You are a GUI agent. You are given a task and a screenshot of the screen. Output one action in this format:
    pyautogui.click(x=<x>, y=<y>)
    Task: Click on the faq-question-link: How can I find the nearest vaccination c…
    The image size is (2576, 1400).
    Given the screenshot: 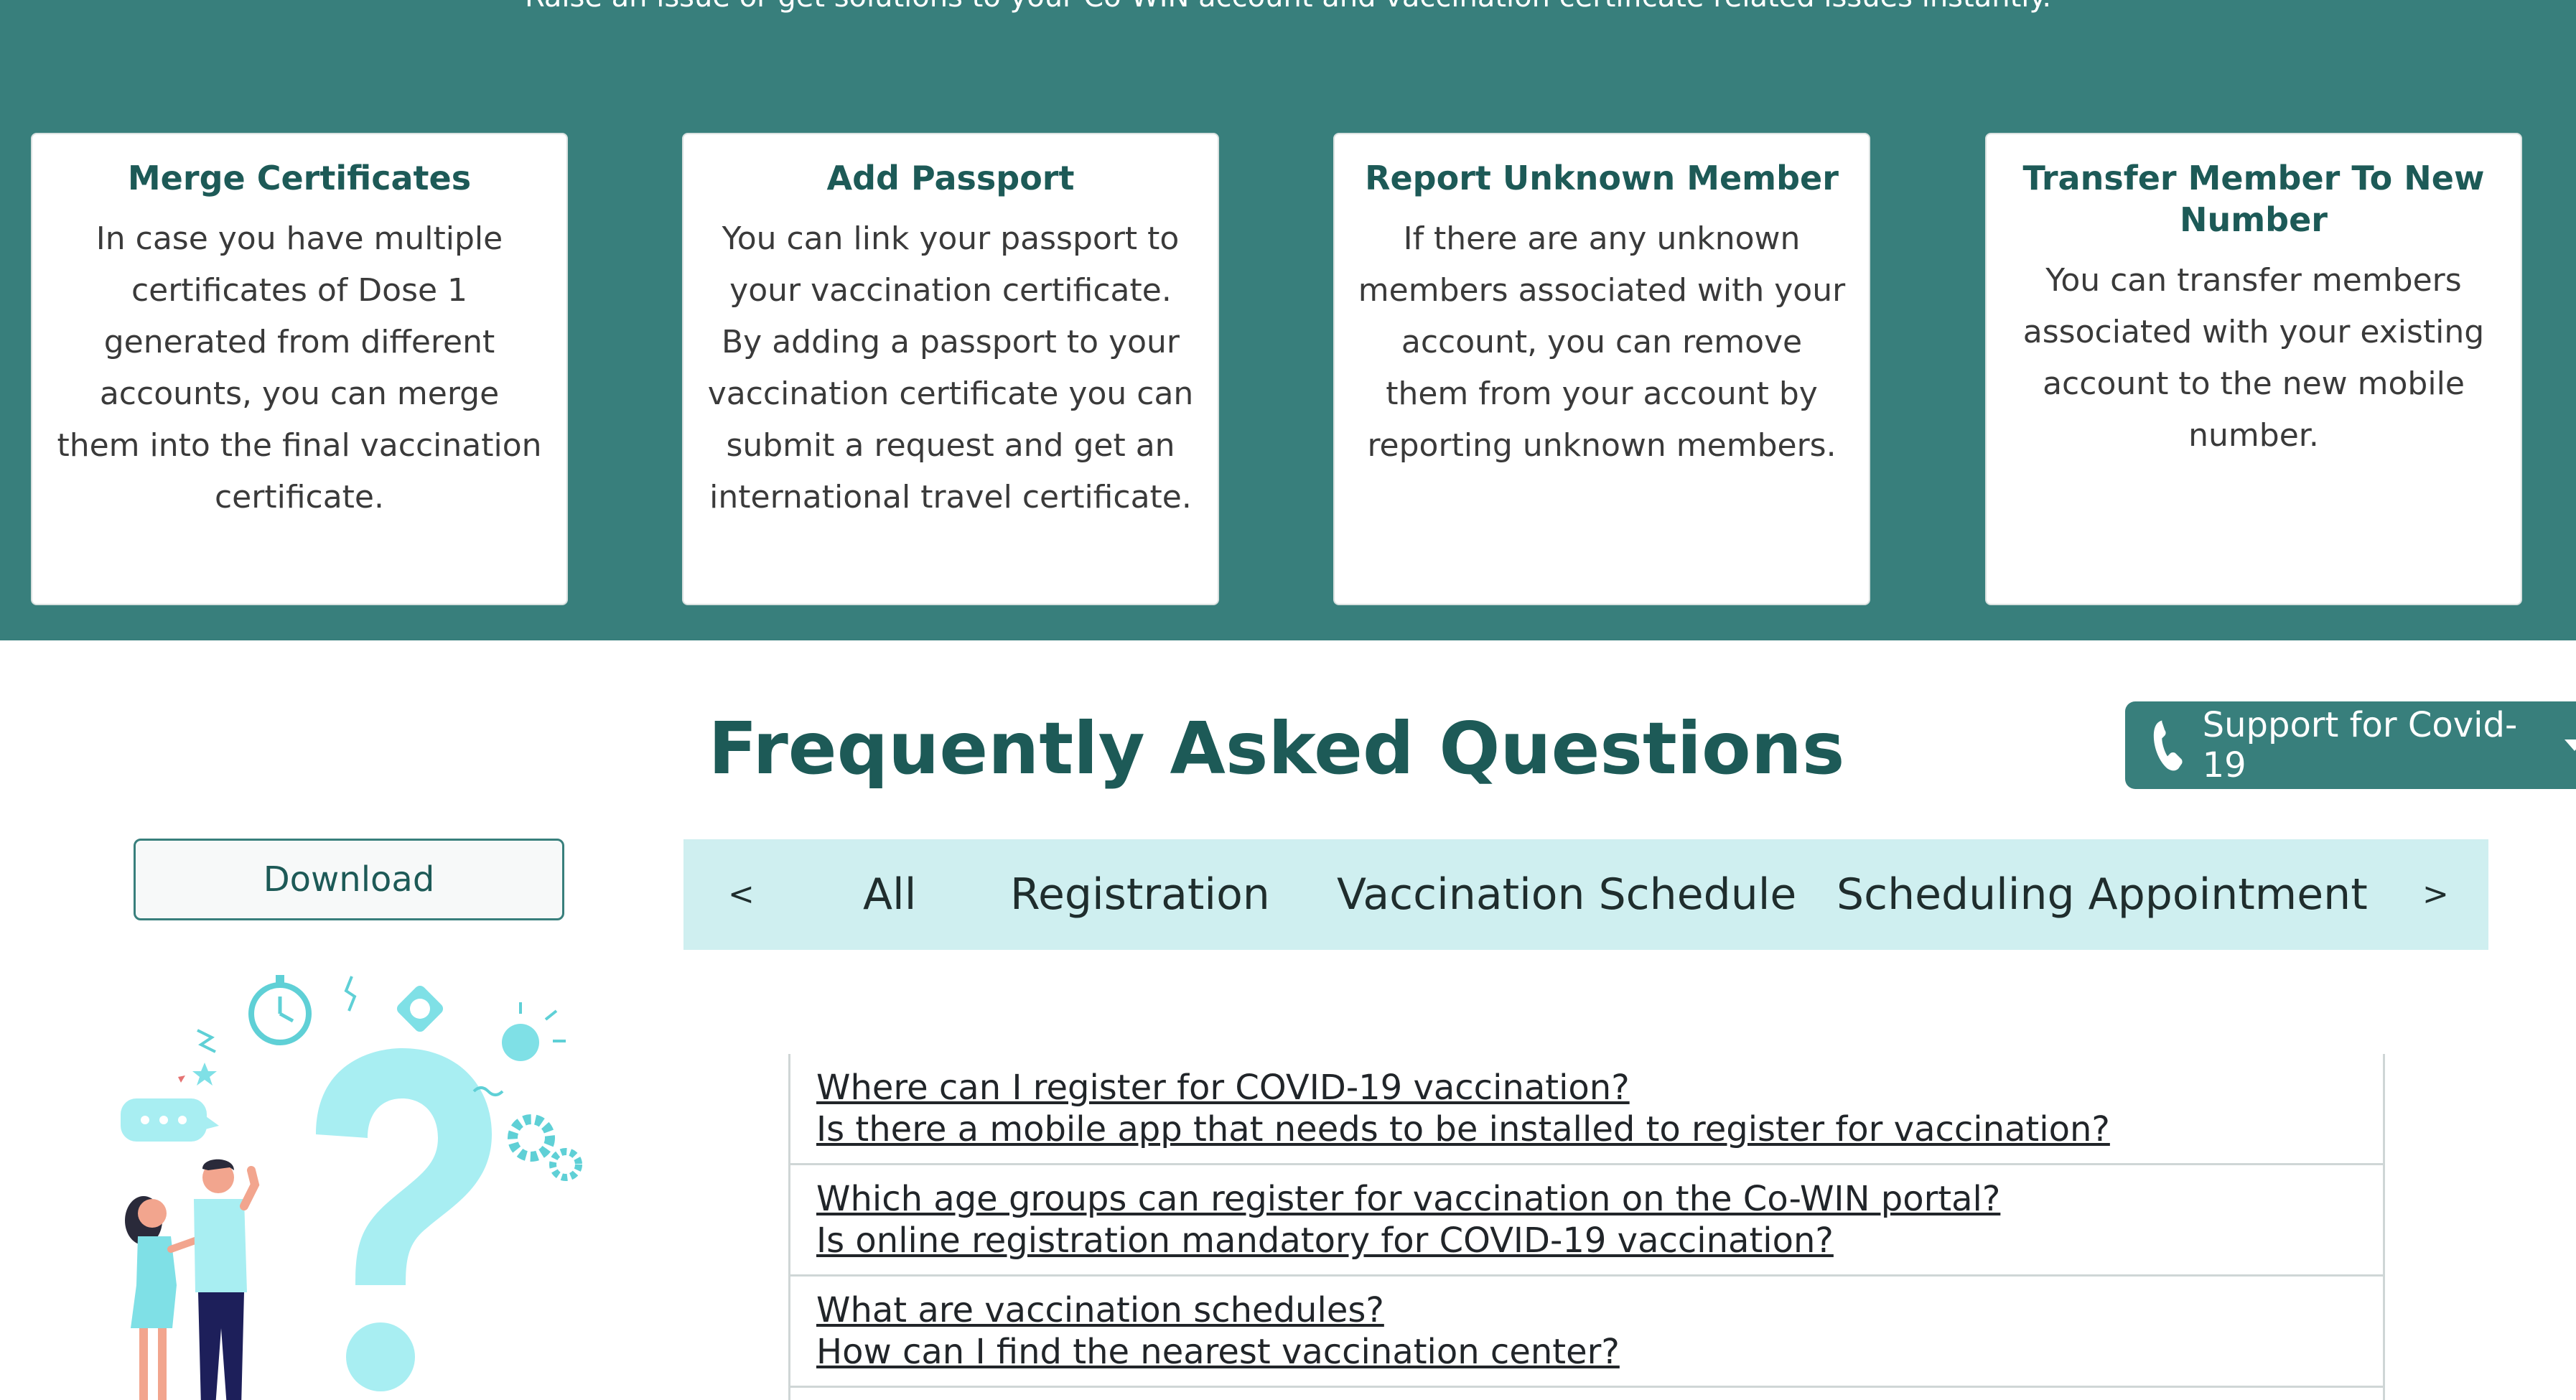 What is the action you would take?
    pyautogui.click(x=1599, y=1352)
    